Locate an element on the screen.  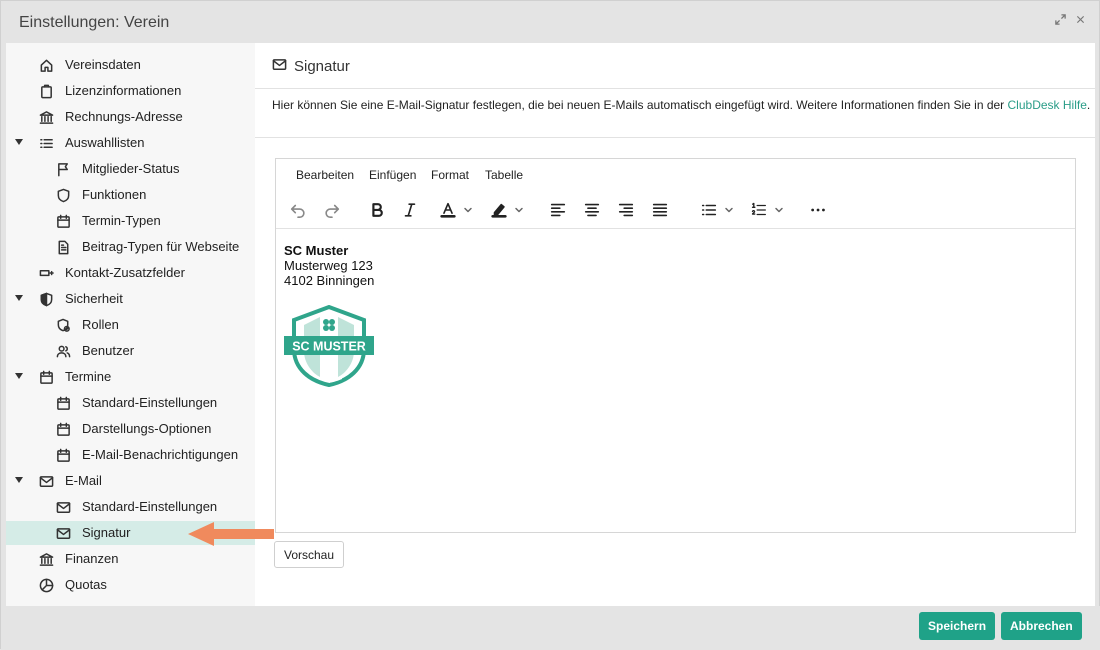
bullet-list-button is located at coordinates (717, 210).